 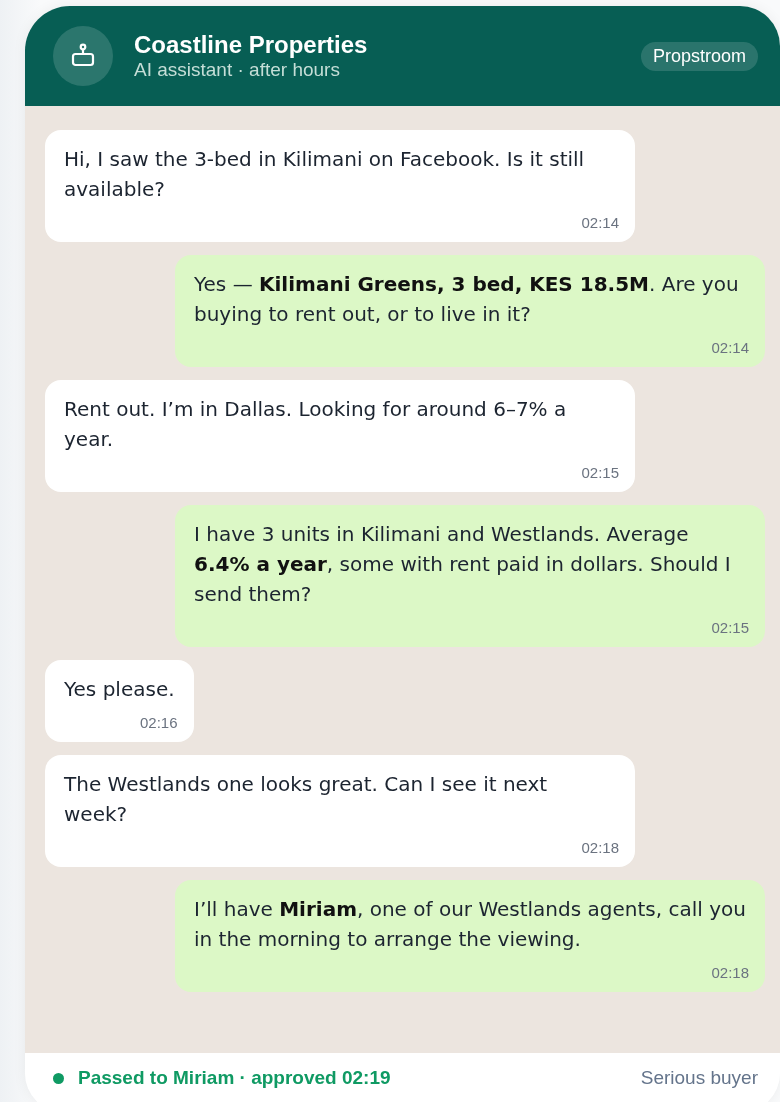 What do you see at coordinates (699, 1078) in the screenshot?
I see `lead-tag: Serious buyer` at bounding box center [699, 1078].